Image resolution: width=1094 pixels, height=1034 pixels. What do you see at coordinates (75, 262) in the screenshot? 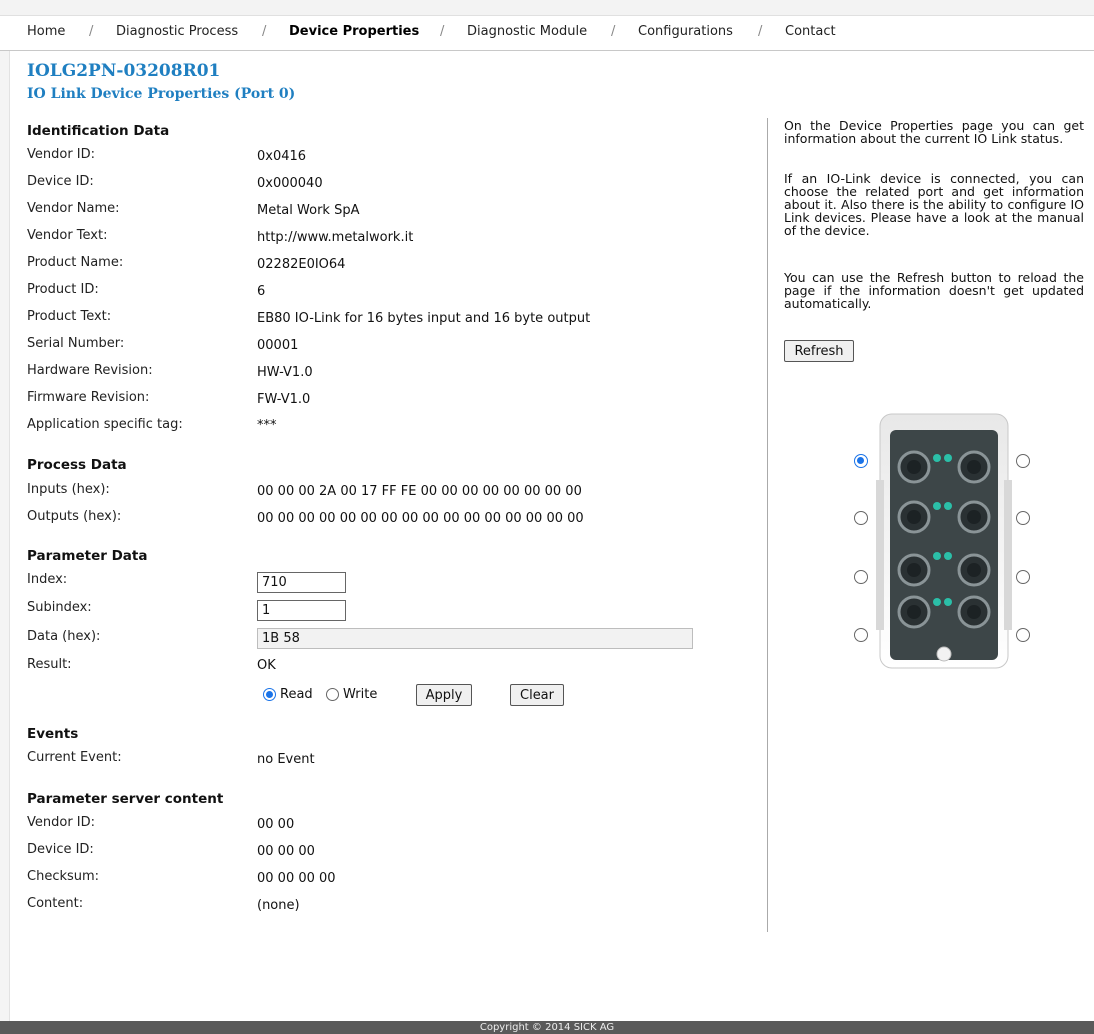
I see `product-name-label: Product Name:` at bounding box center [75, 262].